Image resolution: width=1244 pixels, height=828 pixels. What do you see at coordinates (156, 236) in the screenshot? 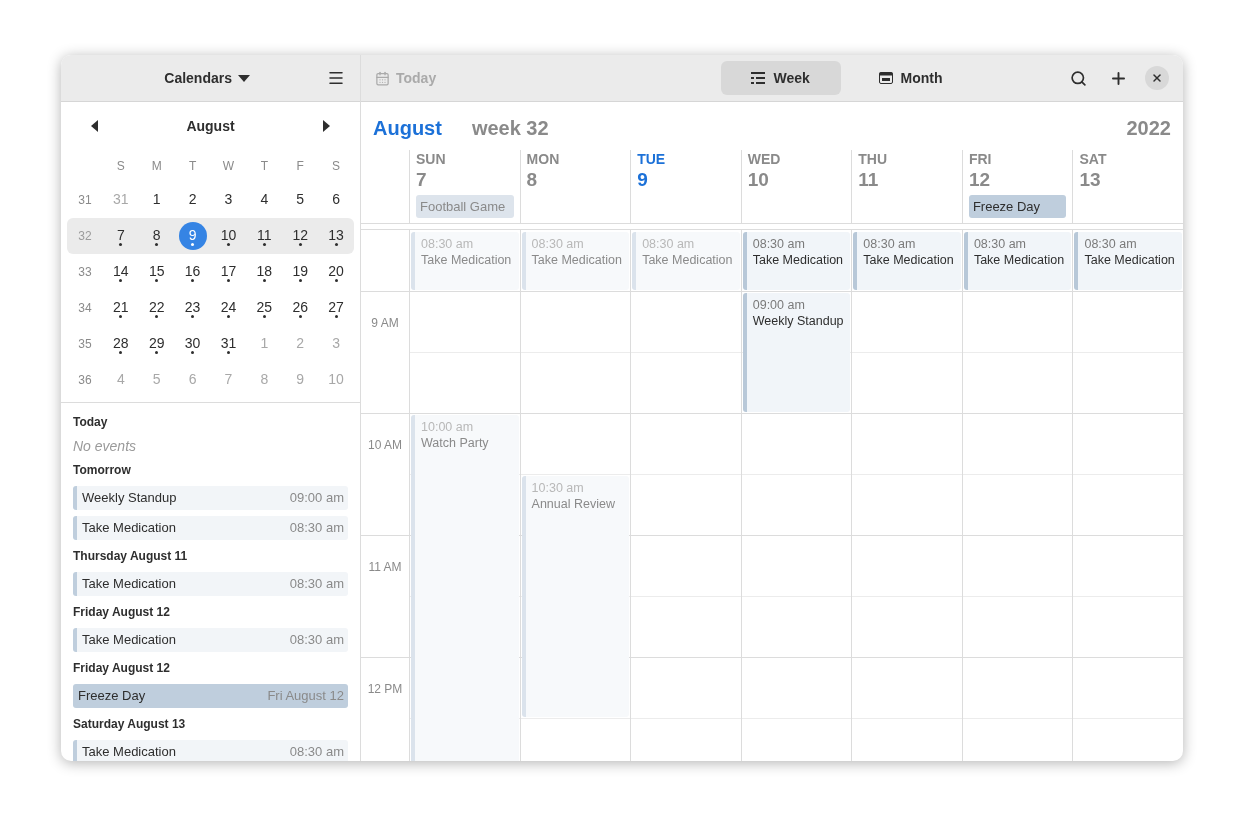
I see `day-button: 8` at bounding box center [156, 236].